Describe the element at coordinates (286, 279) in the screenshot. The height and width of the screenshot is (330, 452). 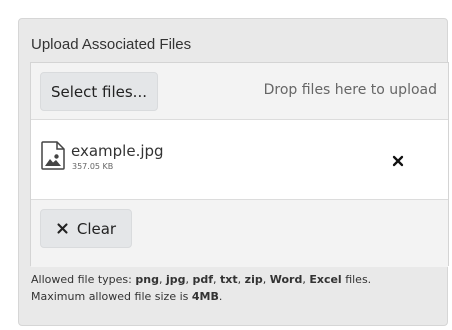
I see `file-type-word: Word` at that location.